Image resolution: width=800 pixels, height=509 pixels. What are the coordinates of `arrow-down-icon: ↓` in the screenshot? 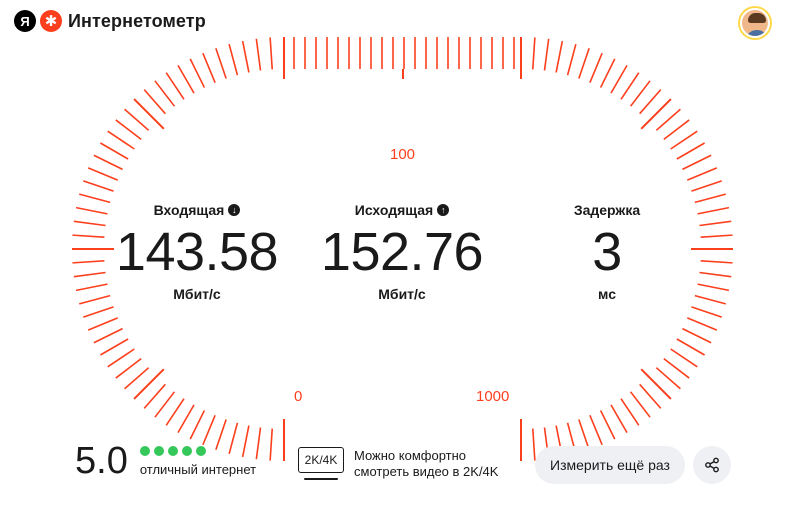 It's located at (234, 210).